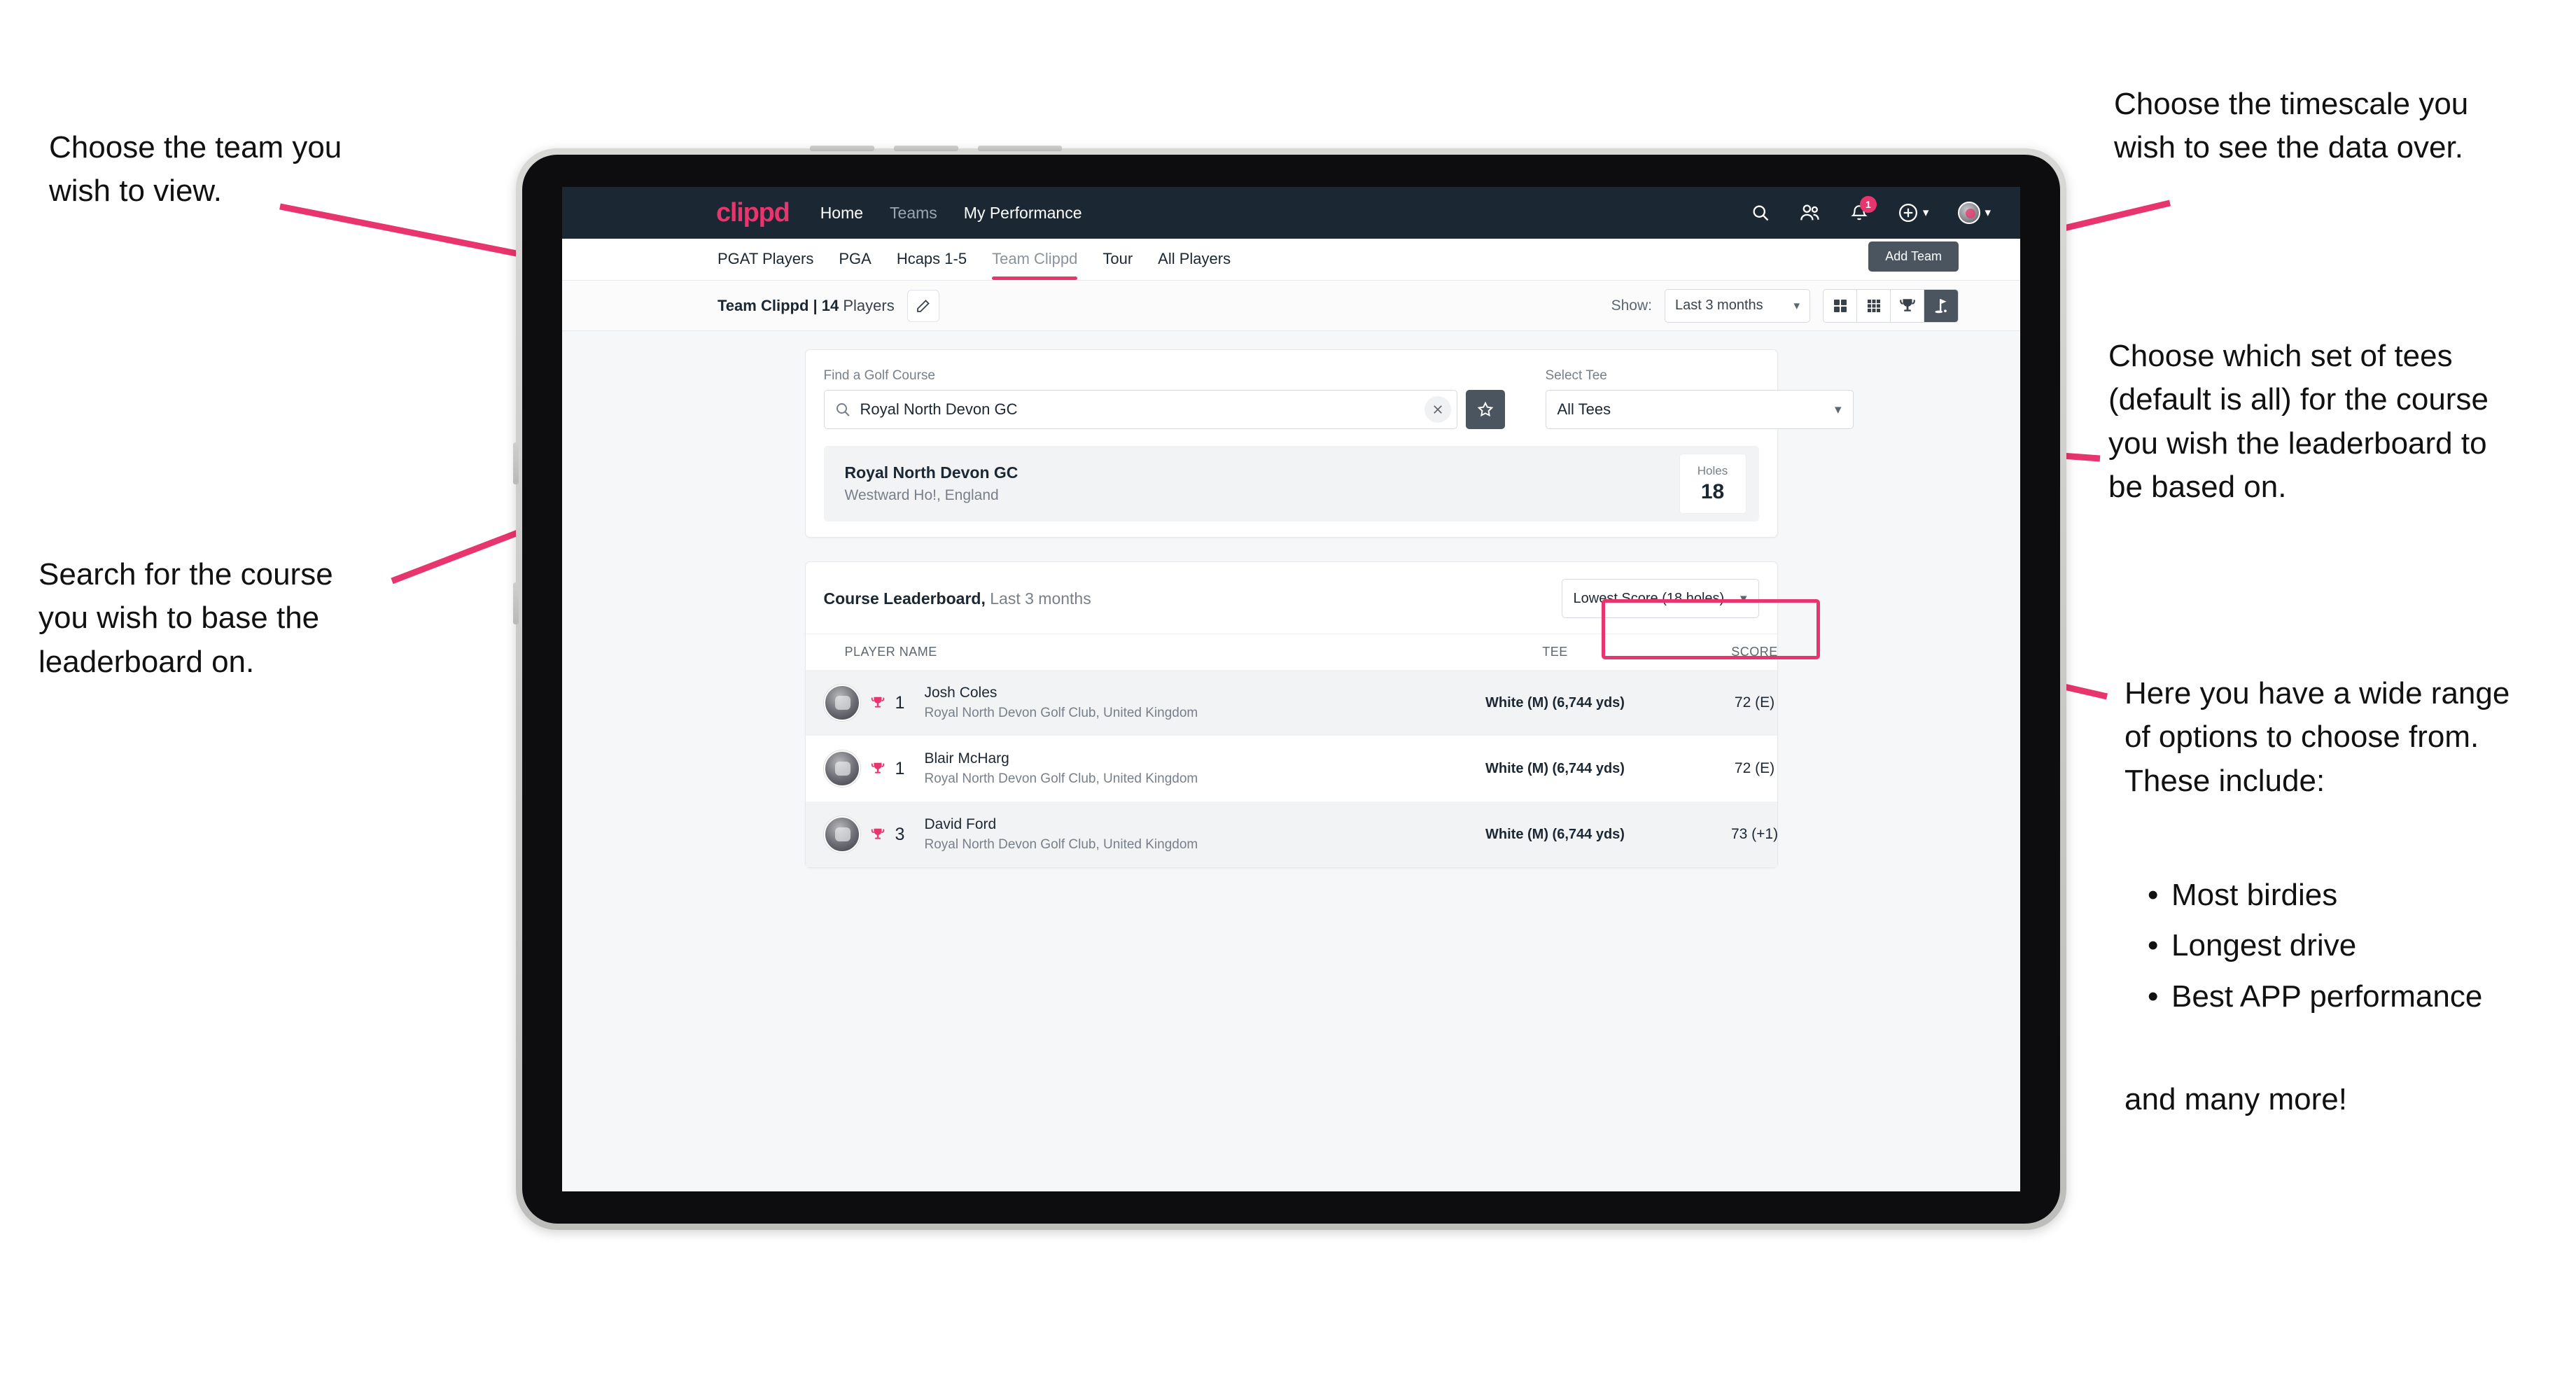  Describe the element at coordinates (1035, 259) in the screenshot. I see `tab-team-clippd: Team Clippd` at that location.